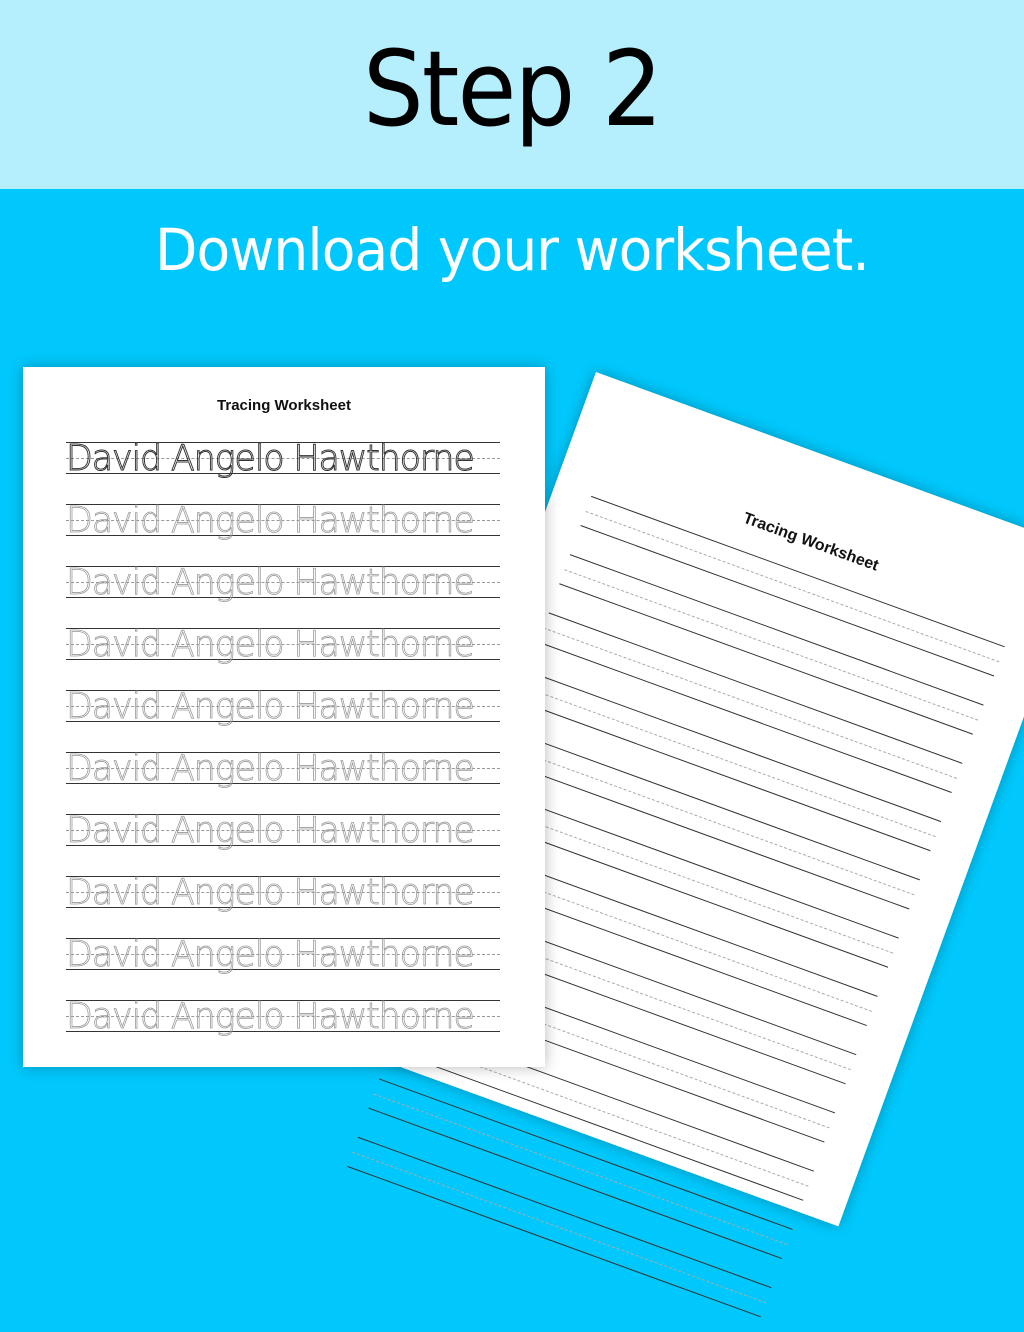  What do you see at coordinates (284, 405) in the screenshot?
I see `worksheet-front-title: Tracing Worksheet` at bounding box center [284, 405].